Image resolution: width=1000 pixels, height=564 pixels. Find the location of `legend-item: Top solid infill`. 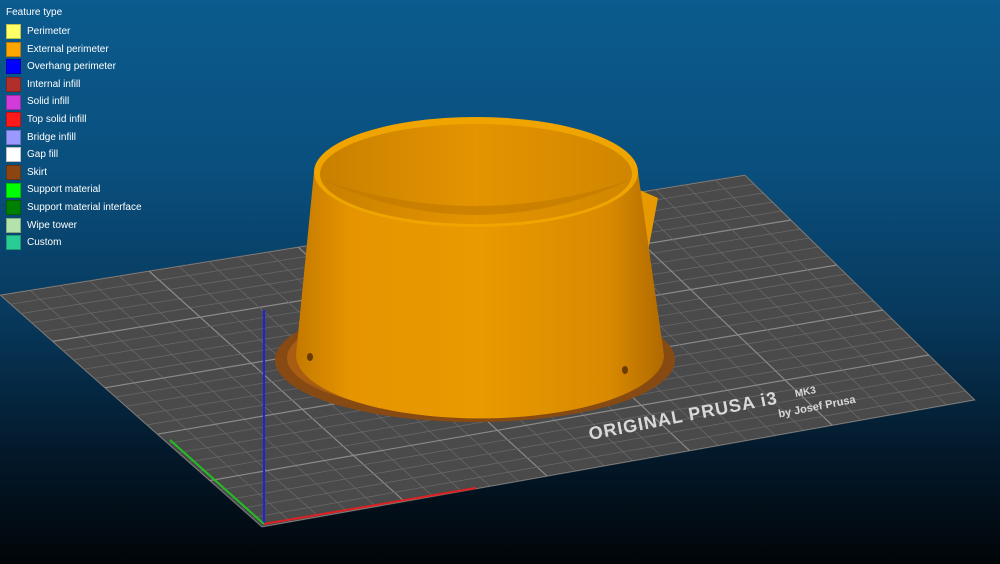

legend-item: Top solid infill is located at coordinates (74, 120).